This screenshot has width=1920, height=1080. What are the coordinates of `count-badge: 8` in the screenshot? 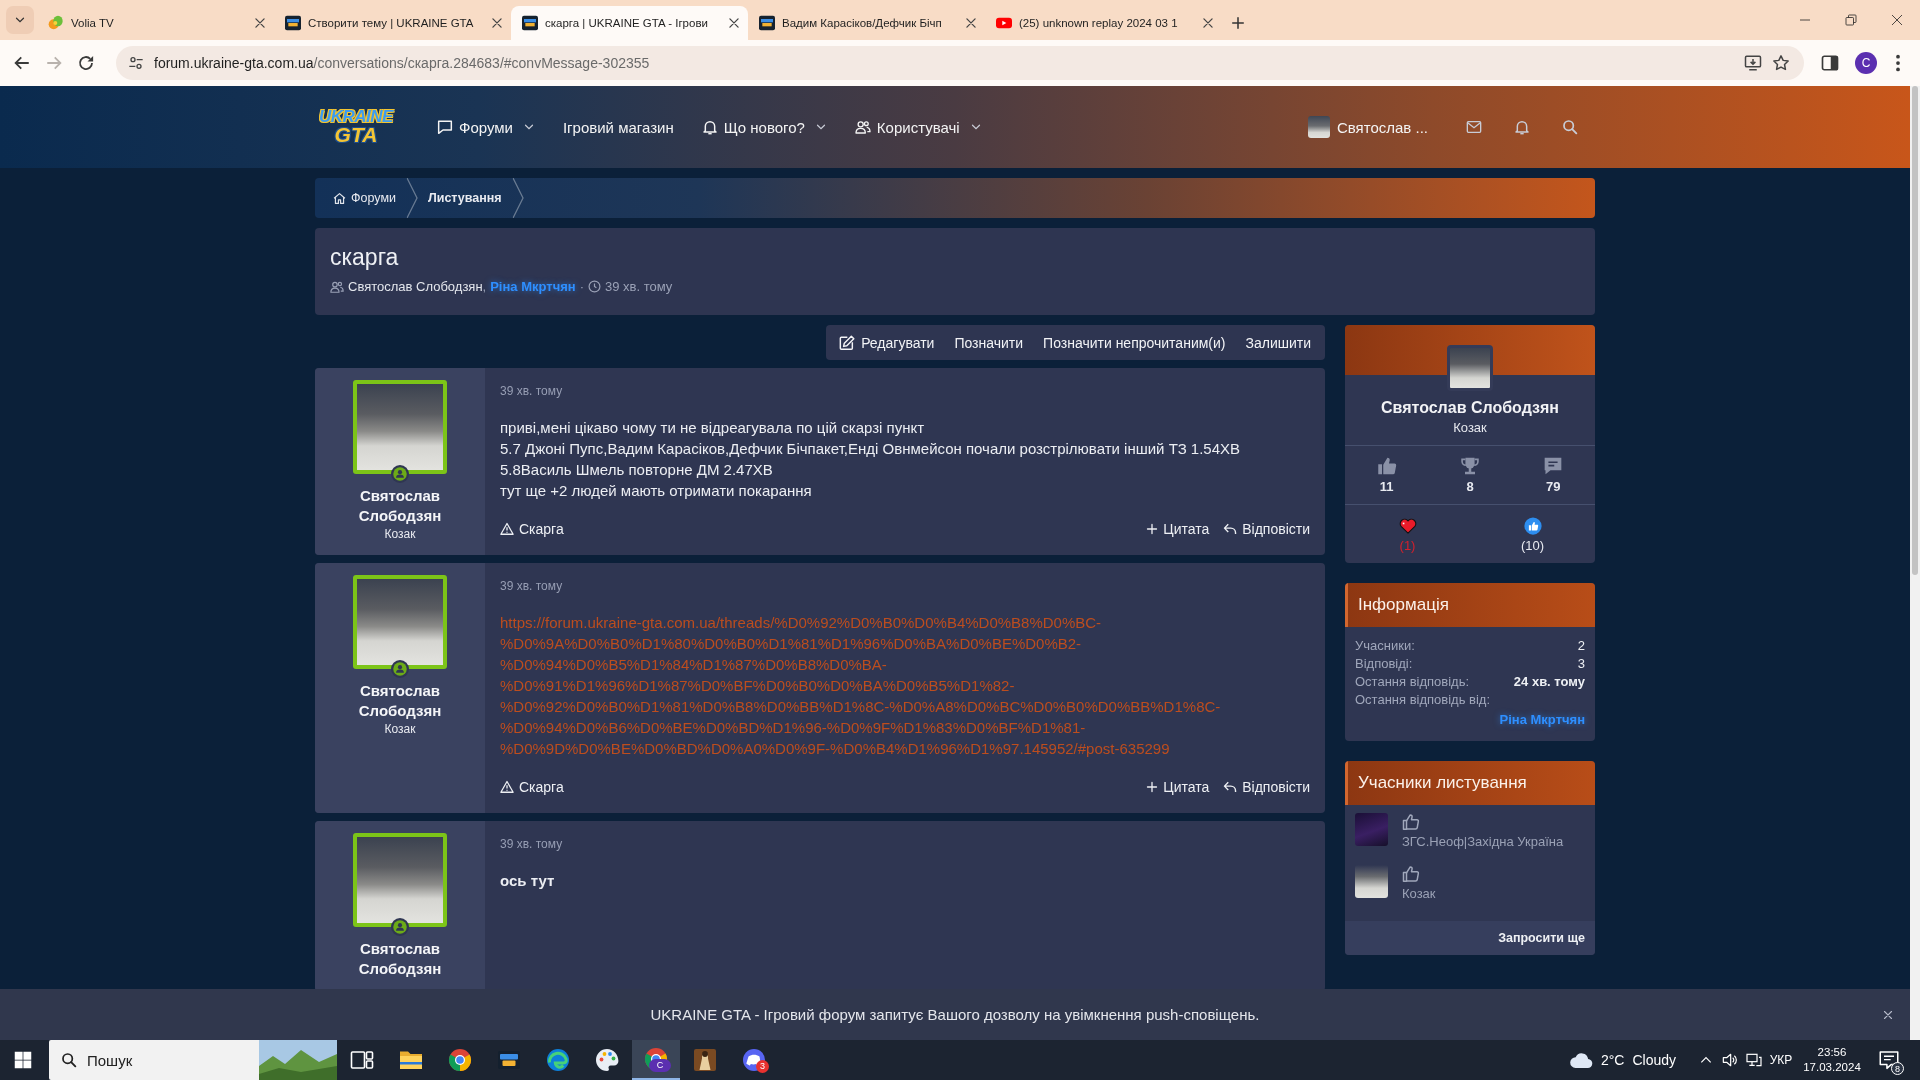 It's located at (1897, 1068).